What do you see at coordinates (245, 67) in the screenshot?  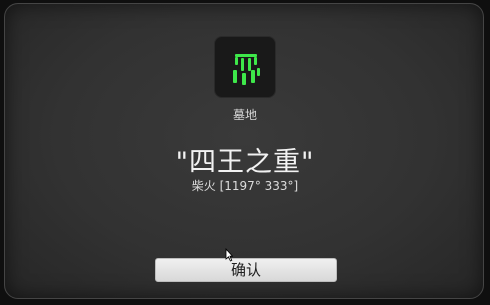 I see `grave-marker-icon` at bounding box center [245, 67].